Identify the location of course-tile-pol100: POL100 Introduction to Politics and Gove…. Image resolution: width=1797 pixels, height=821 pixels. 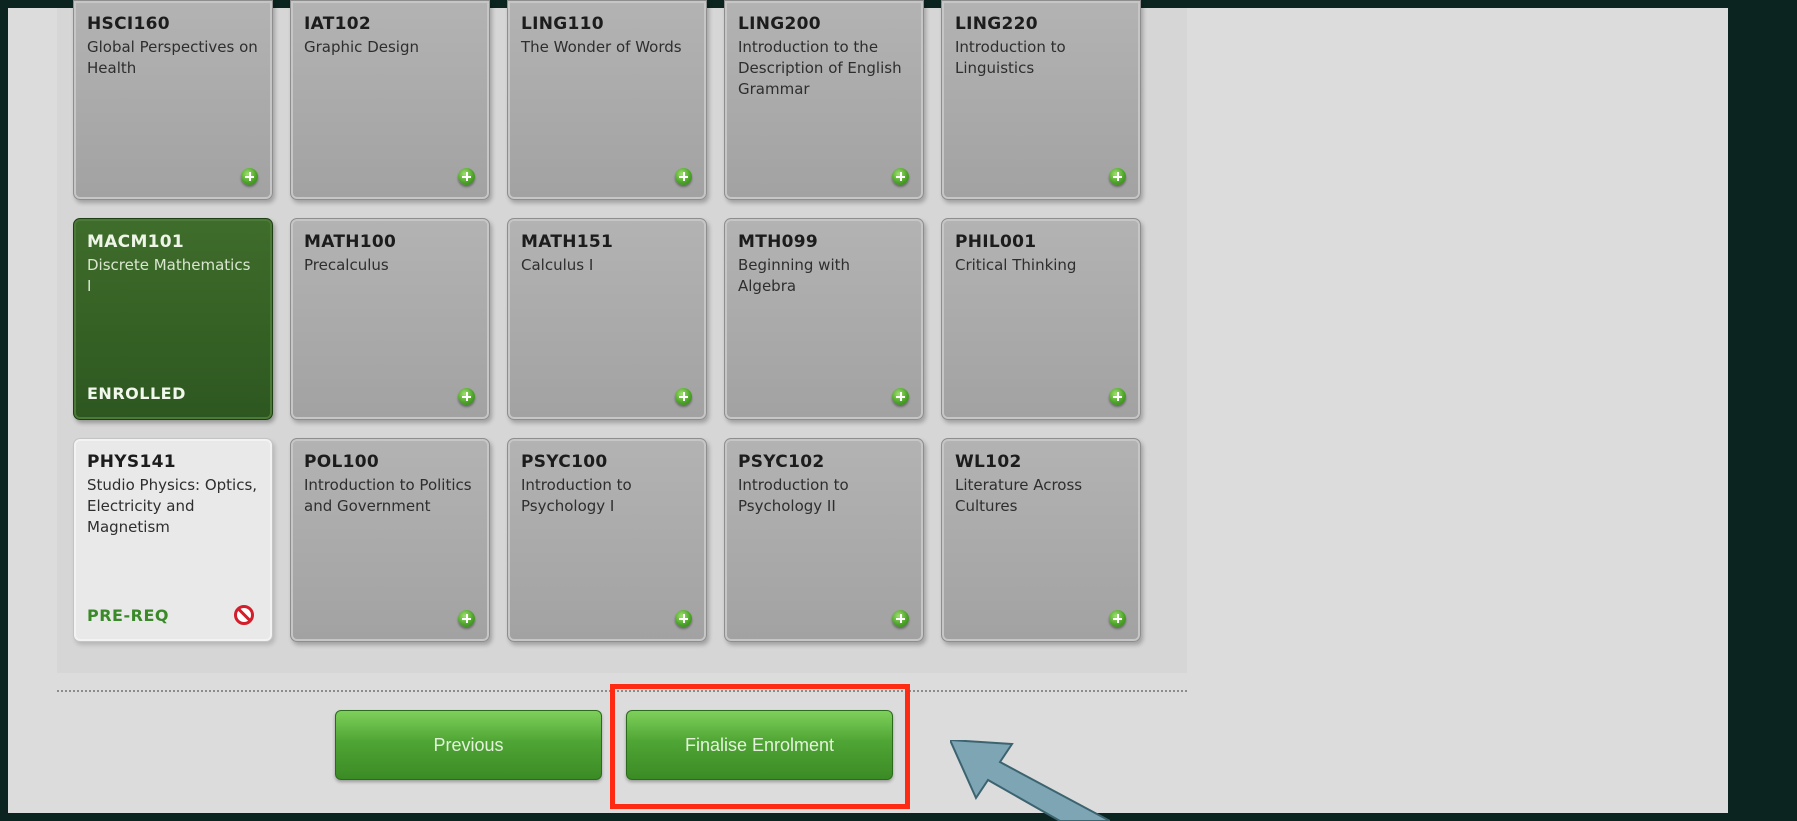
(390, 540).